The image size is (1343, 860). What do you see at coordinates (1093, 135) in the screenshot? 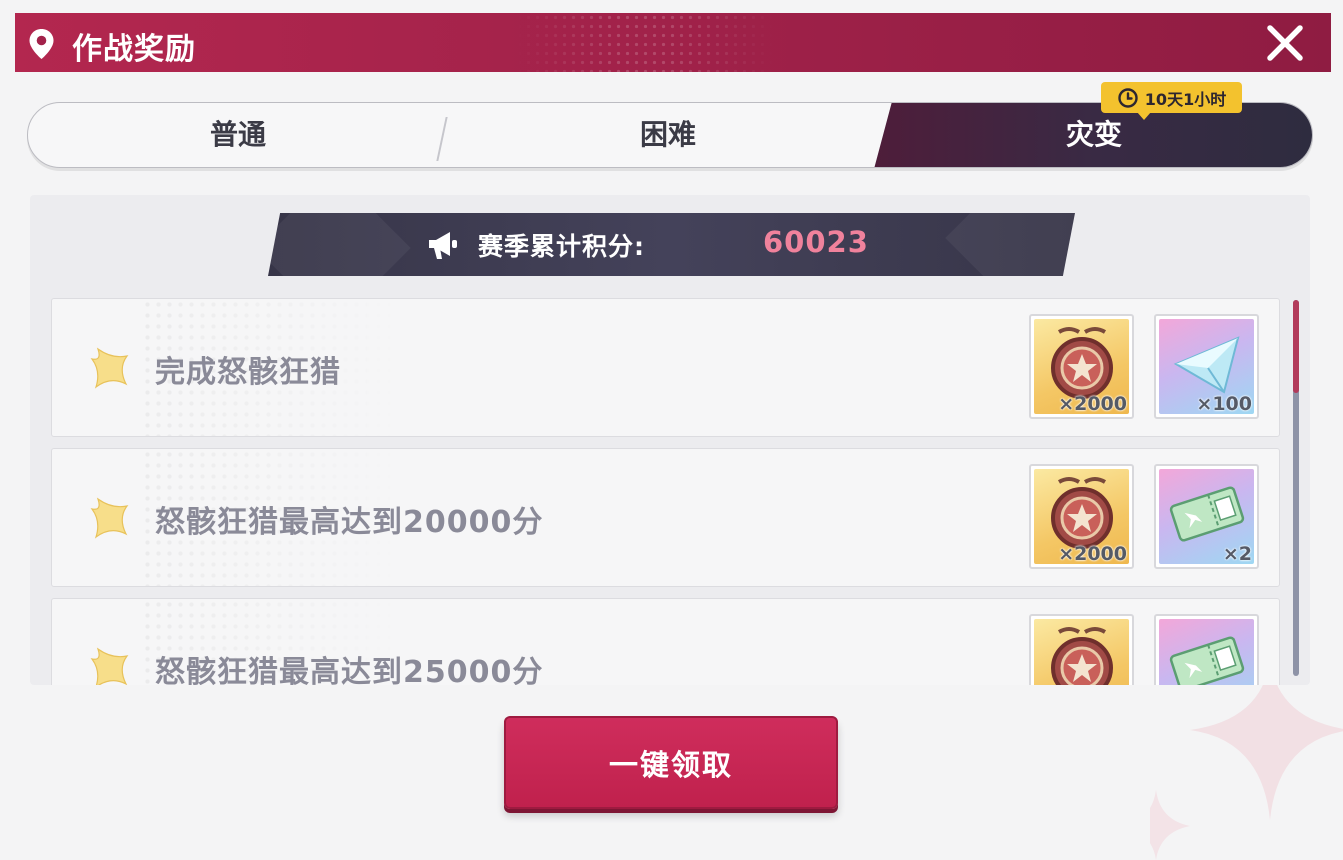
I see `tab-calamity: 灾变` at bounding box center [1093, 135].